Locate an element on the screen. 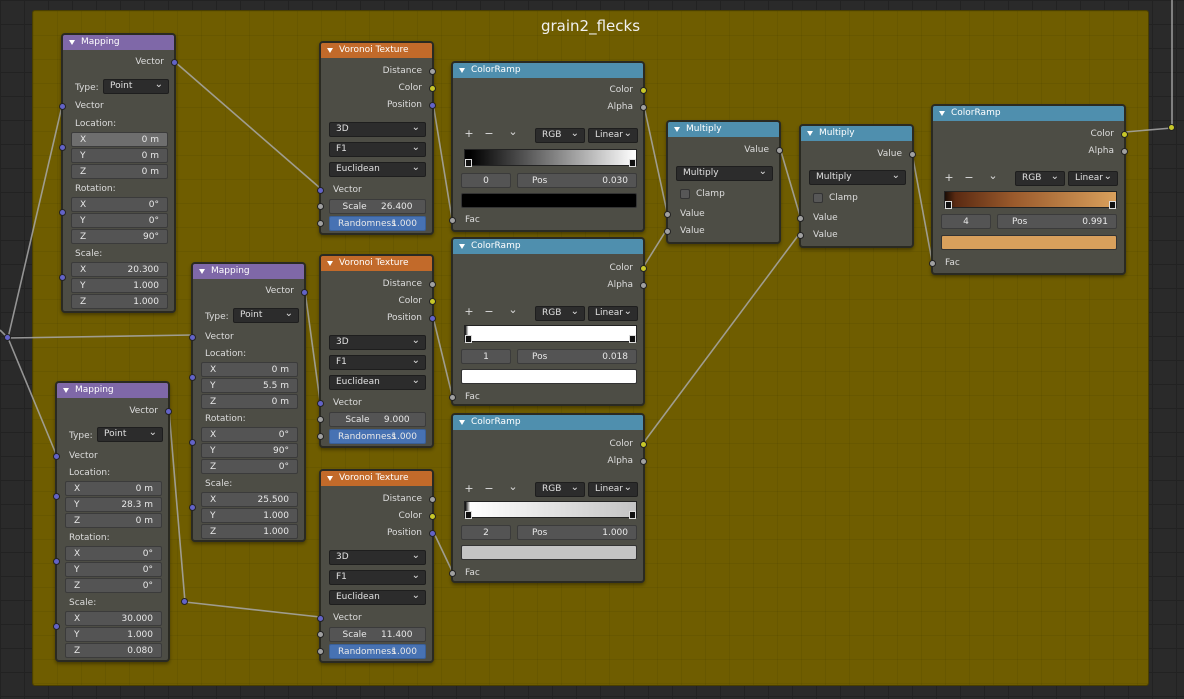 The width and height of the screenshot is (1184, 699). vector-input-socket is located at coordinates (320, 190).